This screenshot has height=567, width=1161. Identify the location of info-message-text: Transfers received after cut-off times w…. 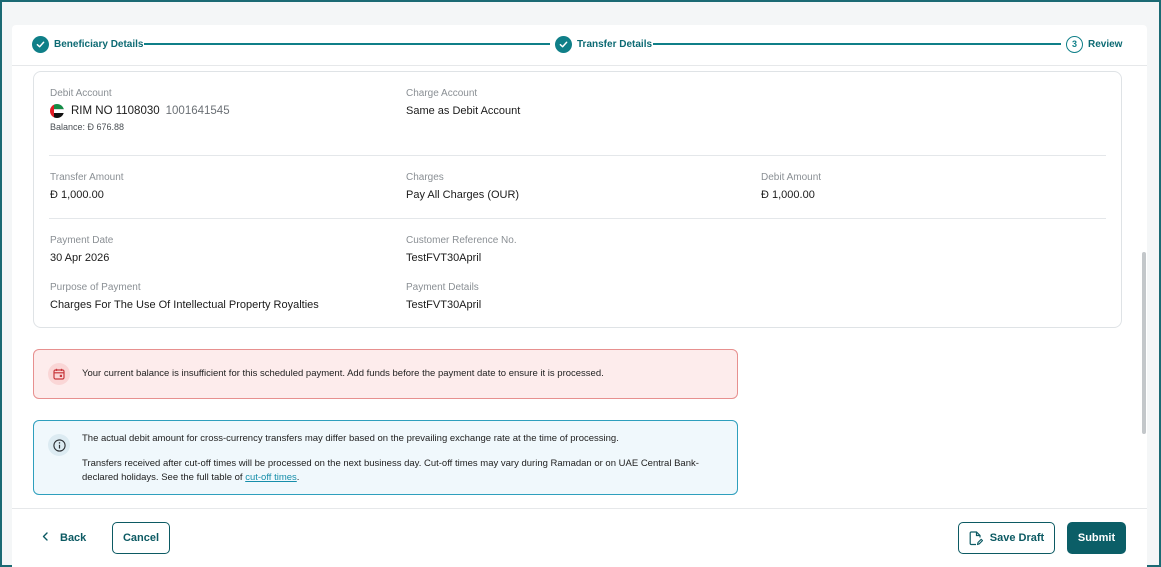
(390, 470).